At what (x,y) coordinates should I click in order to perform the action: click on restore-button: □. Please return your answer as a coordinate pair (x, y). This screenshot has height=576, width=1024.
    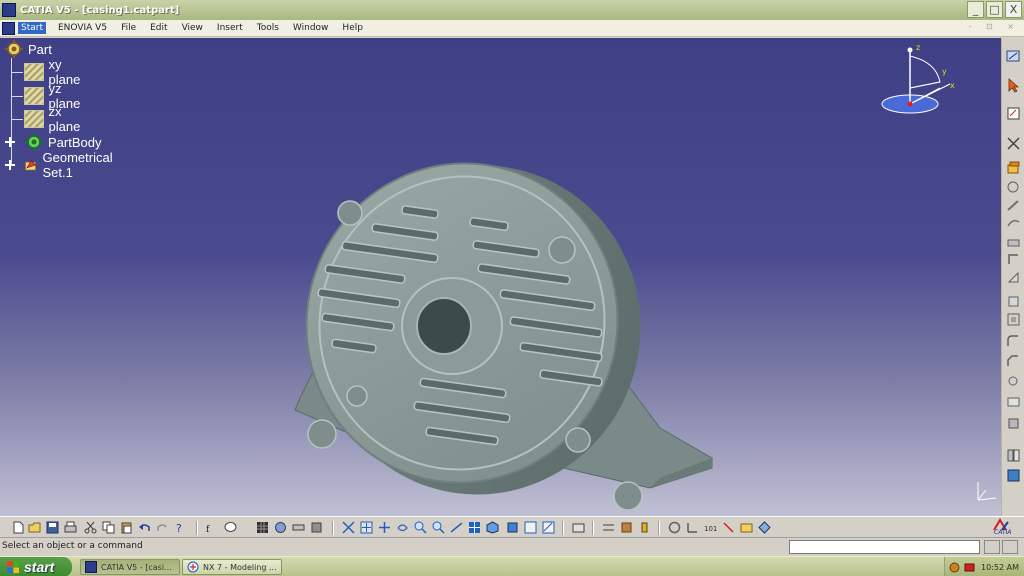
    Looking at the image, I should click on (994, 9).